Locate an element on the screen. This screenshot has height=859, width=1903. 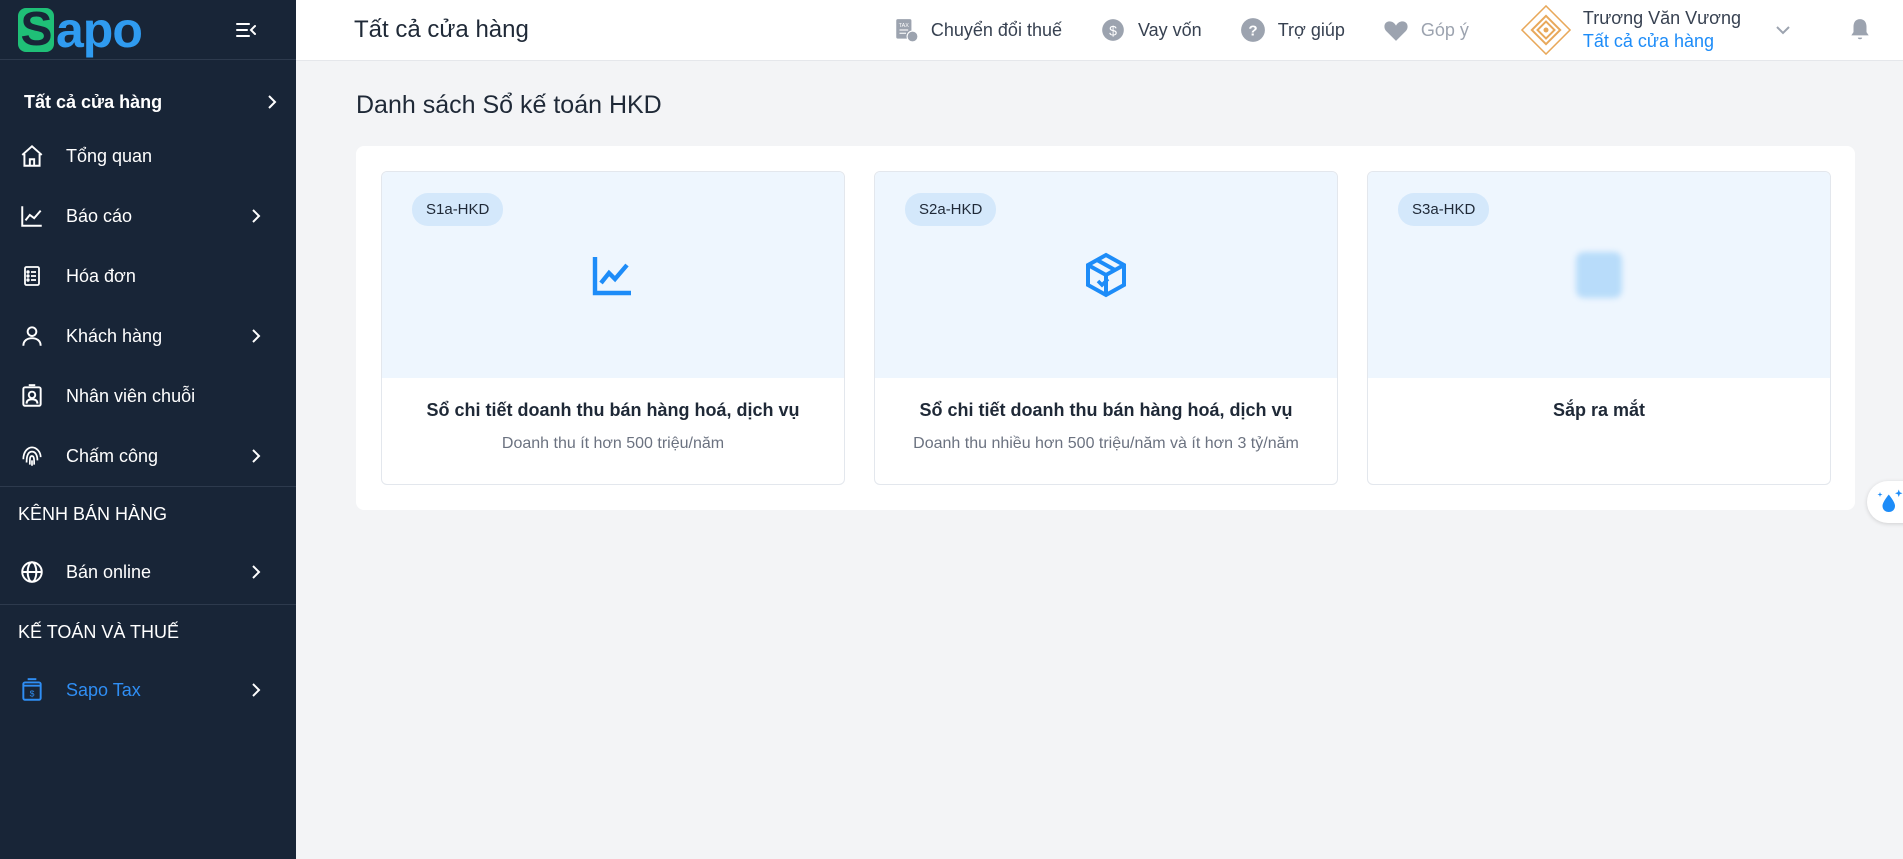
logo-row: Sapo is located at coordinates (148, 30).